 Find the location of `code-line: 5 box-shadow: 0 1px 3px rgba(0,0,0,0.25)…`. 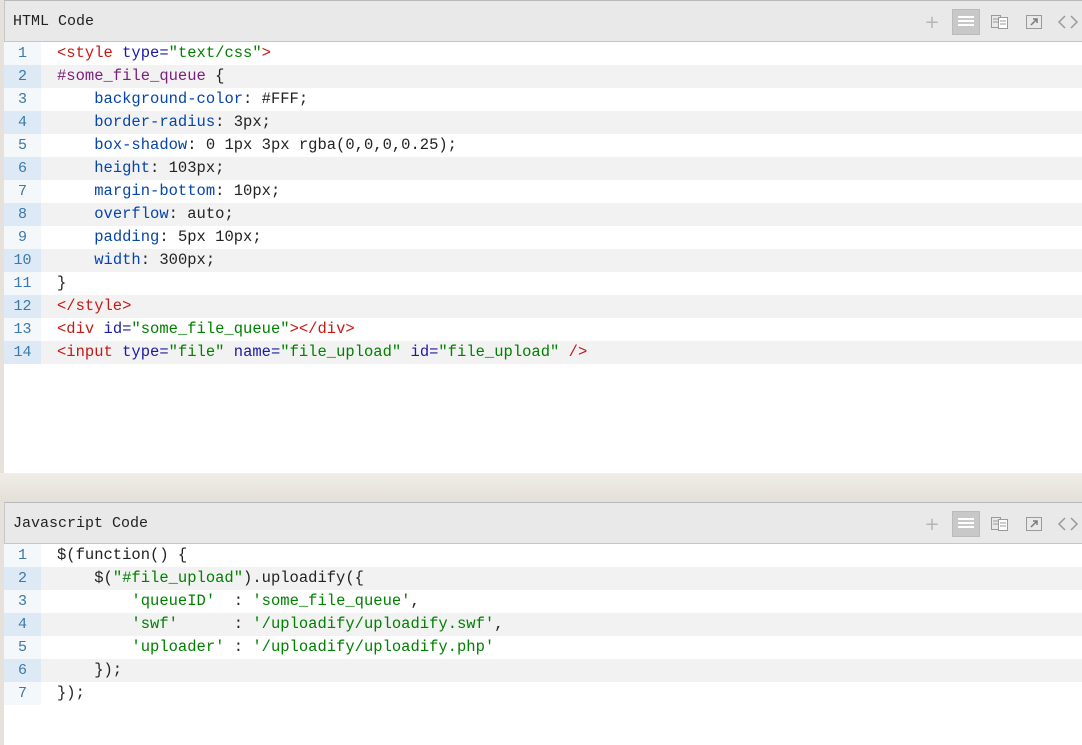

code-line: 5 box-shadow: 0 1px 3px rgba(0,0,0,0.25)… is located at coordinates (543, 145).